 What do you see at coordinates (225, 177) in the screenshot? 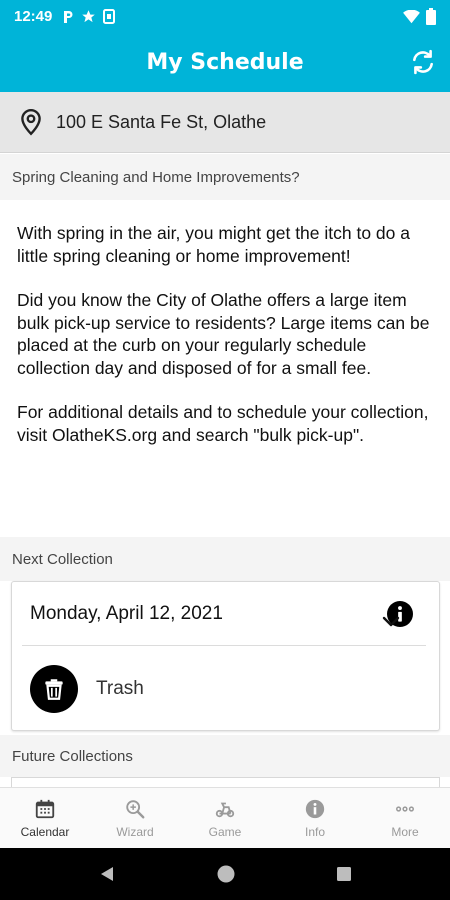
I see `news-heading: Spring Cleaning and Home Improvements?` at bounding box center [225, 177].